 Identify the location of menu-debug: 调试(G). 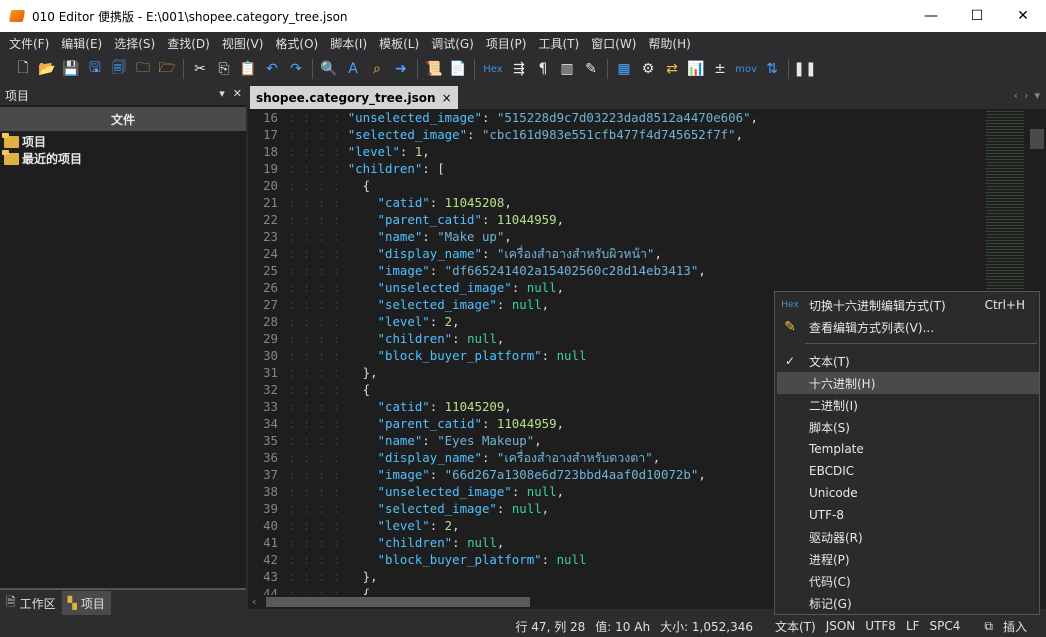
(452, 43).